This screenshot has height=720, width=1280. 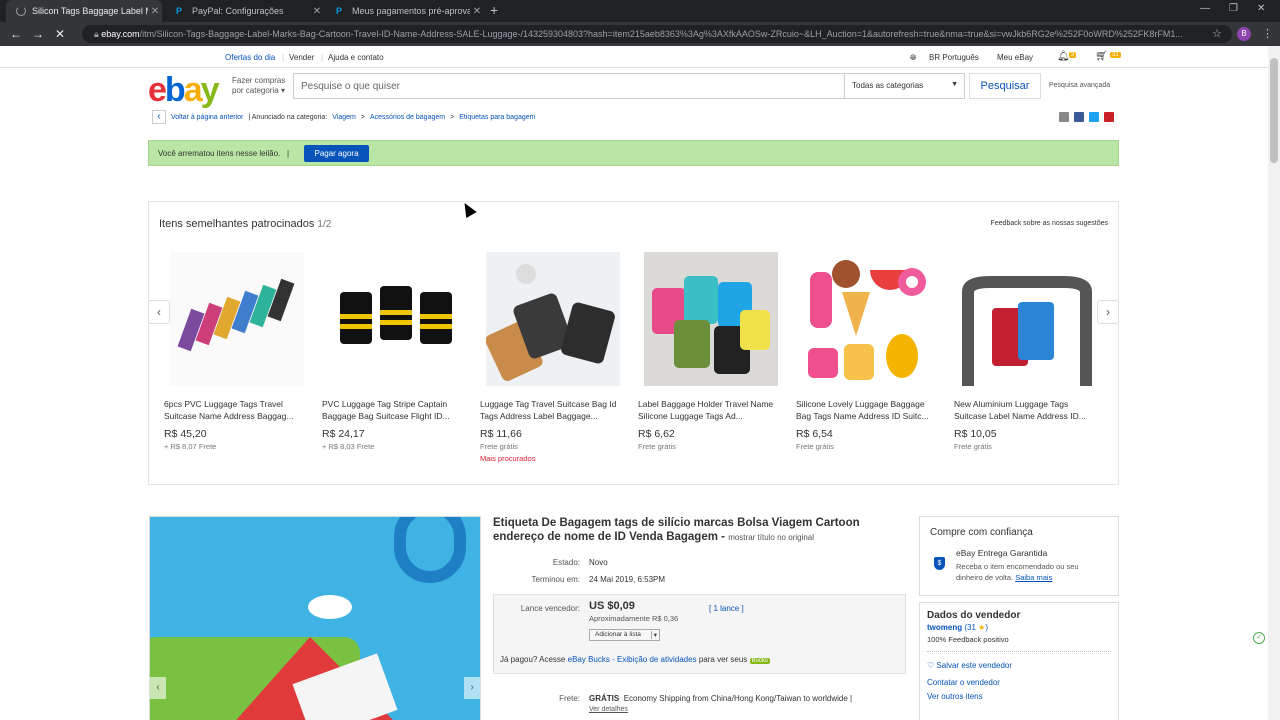 What do you see at coordinates (60, 34) in the screenshot?
I see `stop-icon: ✕` at bounding box center [60, 34].